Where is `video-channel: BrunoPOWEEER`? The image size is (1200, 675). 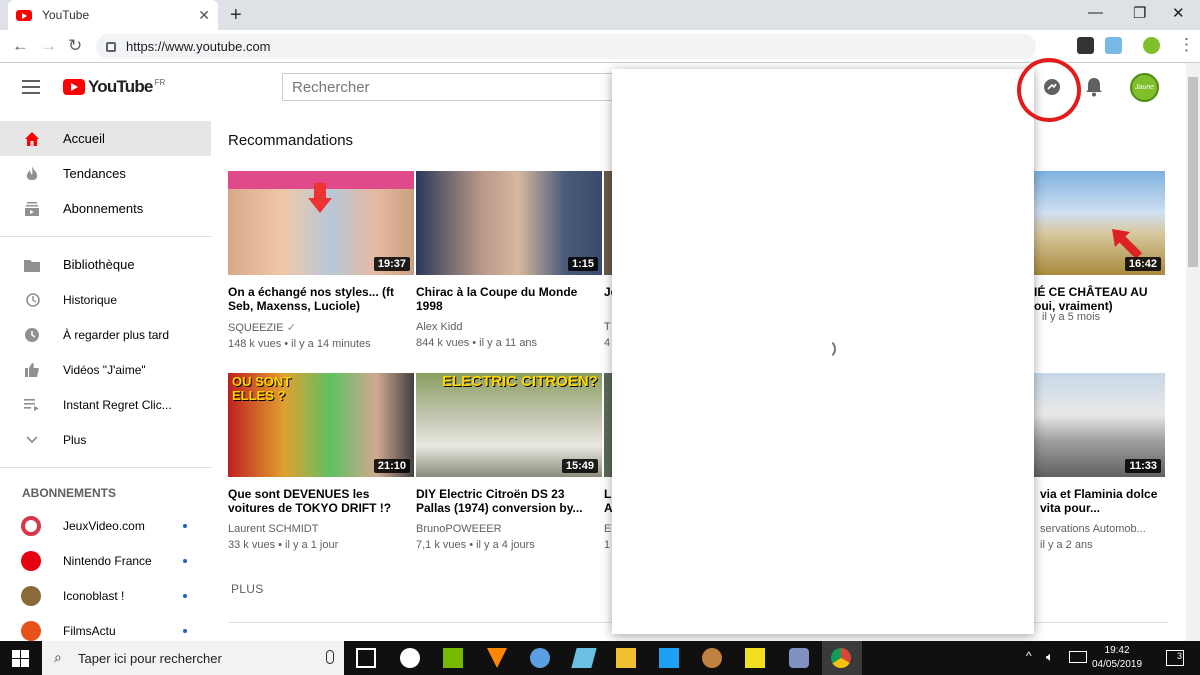 video-channel: BrunoPOWEEER is located at coordinates (509, 529).